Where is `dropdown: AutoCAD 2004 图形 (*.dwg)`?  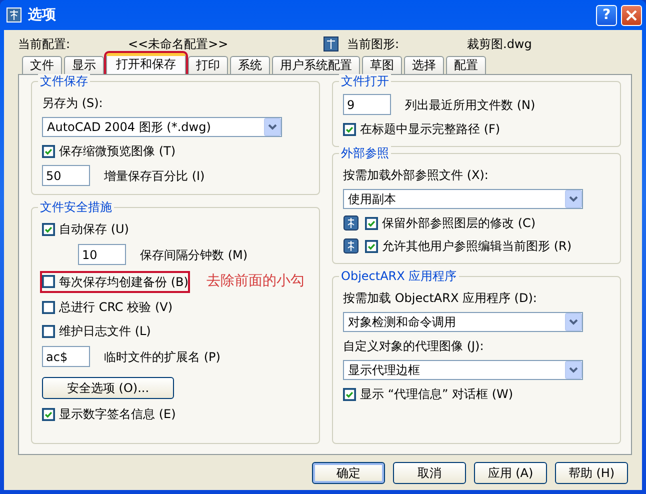 dropdown: AutoCAD 2004 图形 (*.dwg) is located at coordinates (162, 127).